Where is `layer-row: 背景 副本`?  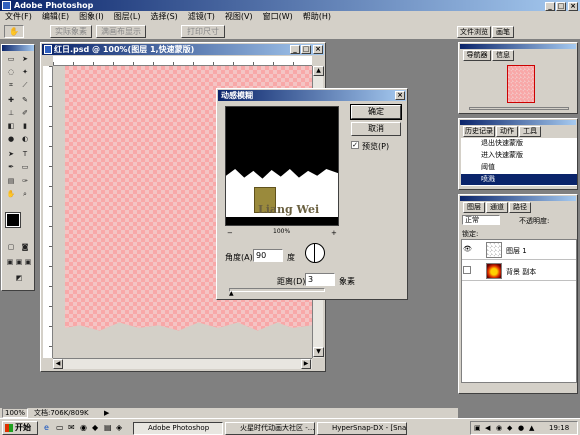
layer-row: 背景 副本 is located at coordinates (519, 271).